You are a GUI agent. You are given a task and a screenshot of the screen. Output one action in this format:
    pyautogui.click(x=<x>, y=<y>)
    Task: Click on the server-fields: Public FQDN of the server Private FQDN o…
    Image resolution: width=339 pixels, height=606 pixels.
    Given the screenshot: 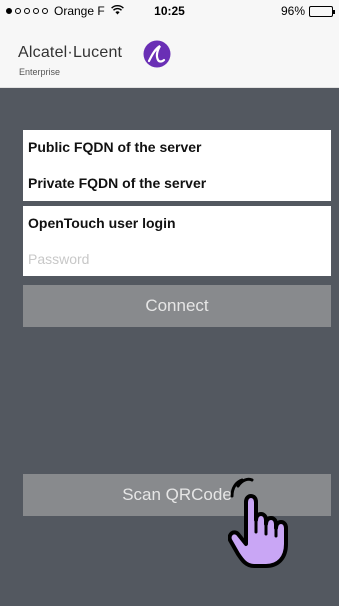 What is the action you would take?
    pyautogui.click(x=177, y=165)
    